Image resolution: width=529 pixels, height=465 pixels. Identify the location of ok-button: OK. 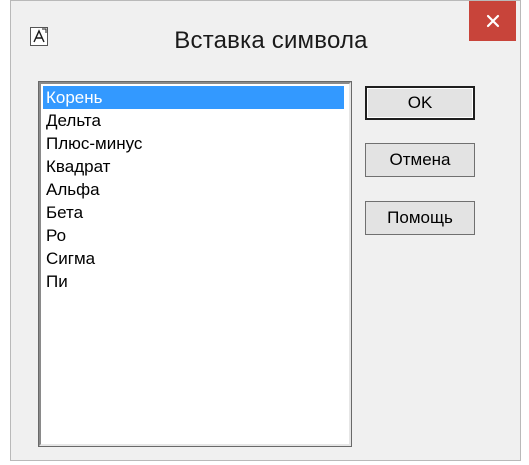
(420, 103).